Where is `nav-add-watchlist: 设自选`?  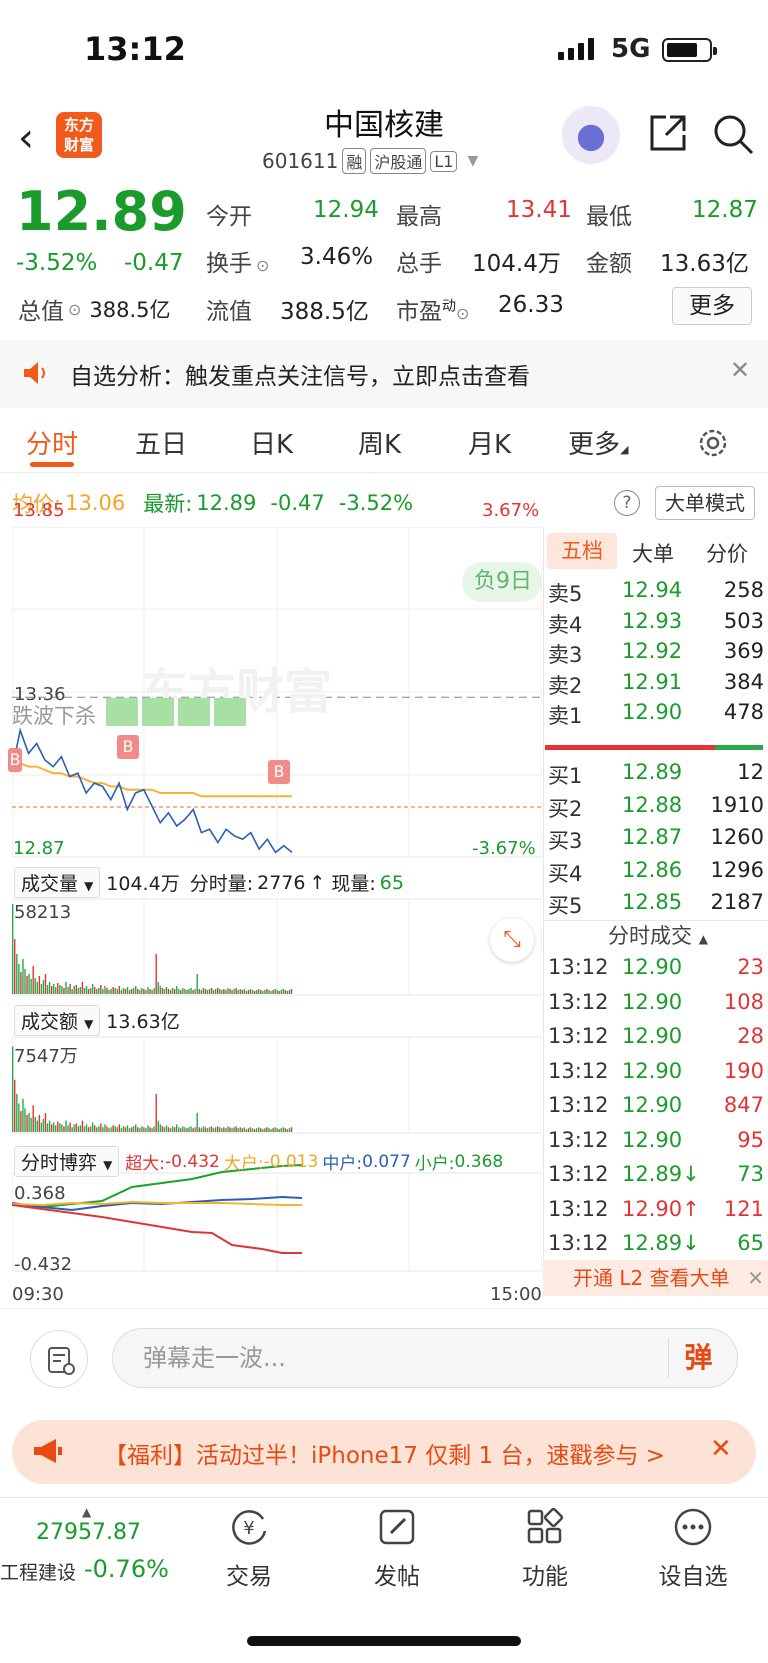 nav-add-watchlist: 设自选 is located at coordinates (693, 1548).